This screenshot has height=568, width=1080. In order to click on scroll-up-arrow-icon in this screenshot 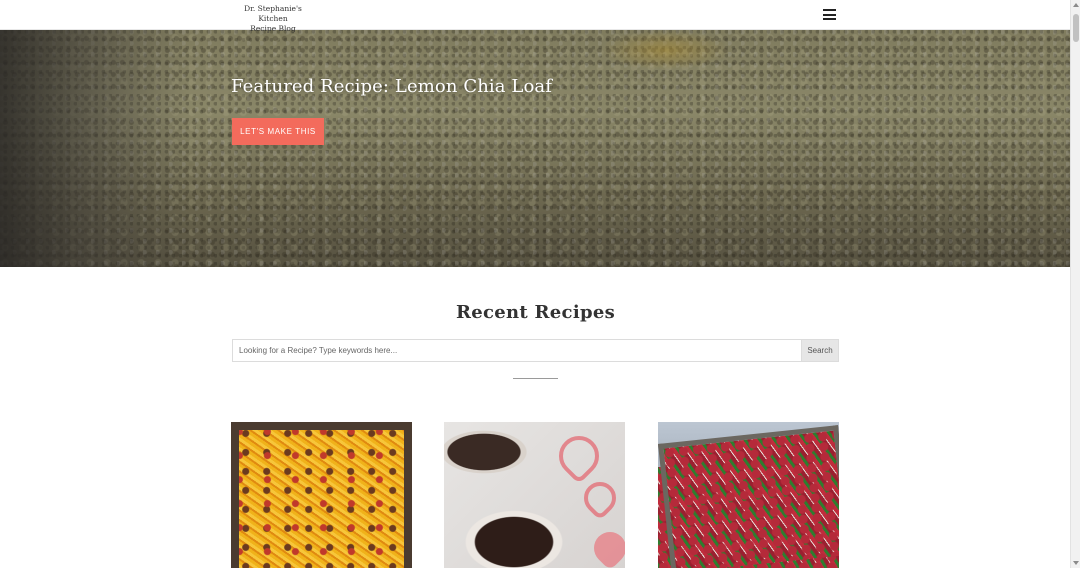, I will do `click(1076, 5)`.